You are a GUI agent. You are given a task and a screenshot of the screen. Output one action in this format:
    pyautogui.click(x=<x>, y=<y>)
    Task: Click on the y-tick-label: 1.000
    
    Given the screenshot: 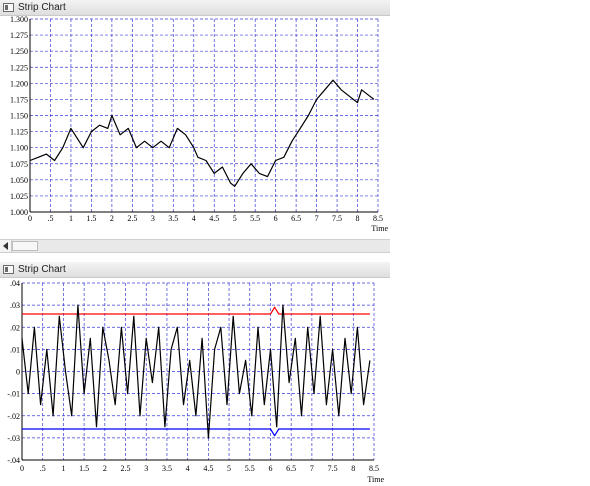 What is the action you would take?
    pyautogui.click(x=19, y=212)
    